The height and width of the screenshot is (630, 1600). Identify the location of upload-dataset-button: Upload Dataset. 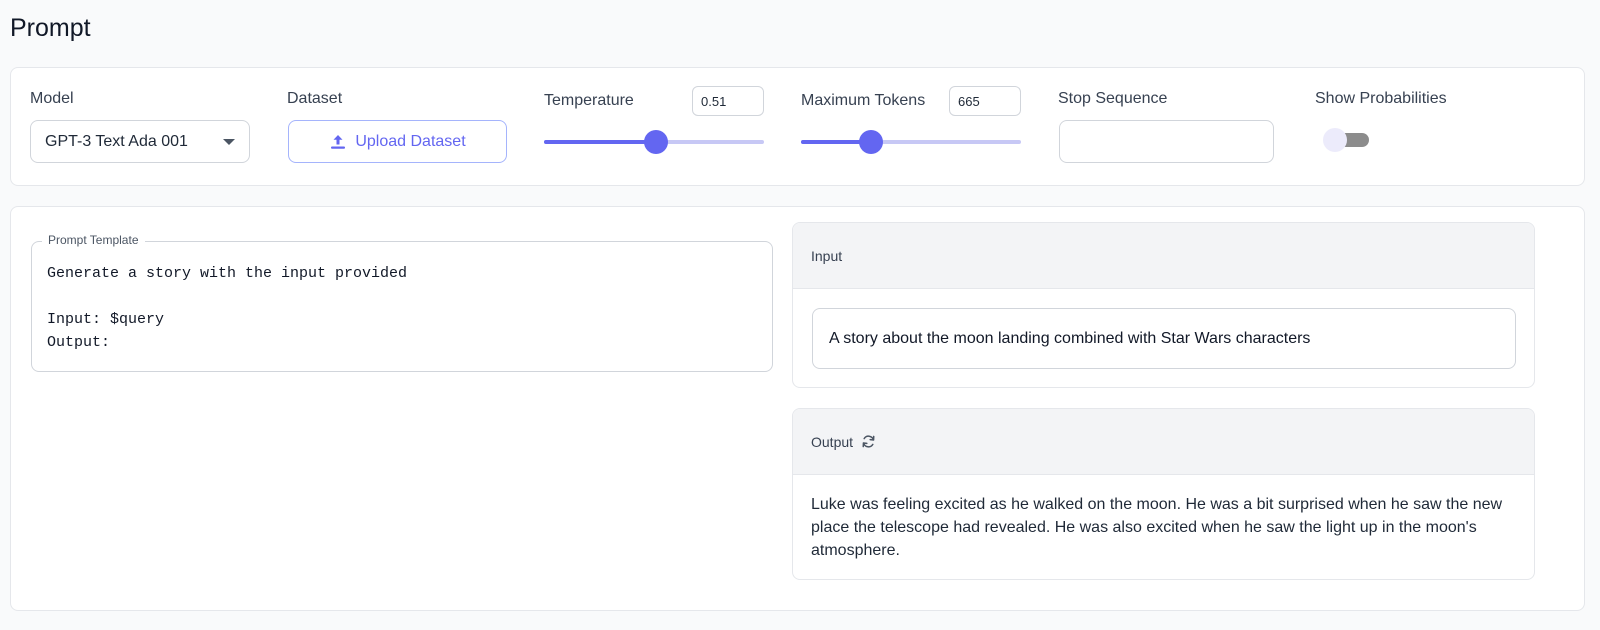
(397, 141).